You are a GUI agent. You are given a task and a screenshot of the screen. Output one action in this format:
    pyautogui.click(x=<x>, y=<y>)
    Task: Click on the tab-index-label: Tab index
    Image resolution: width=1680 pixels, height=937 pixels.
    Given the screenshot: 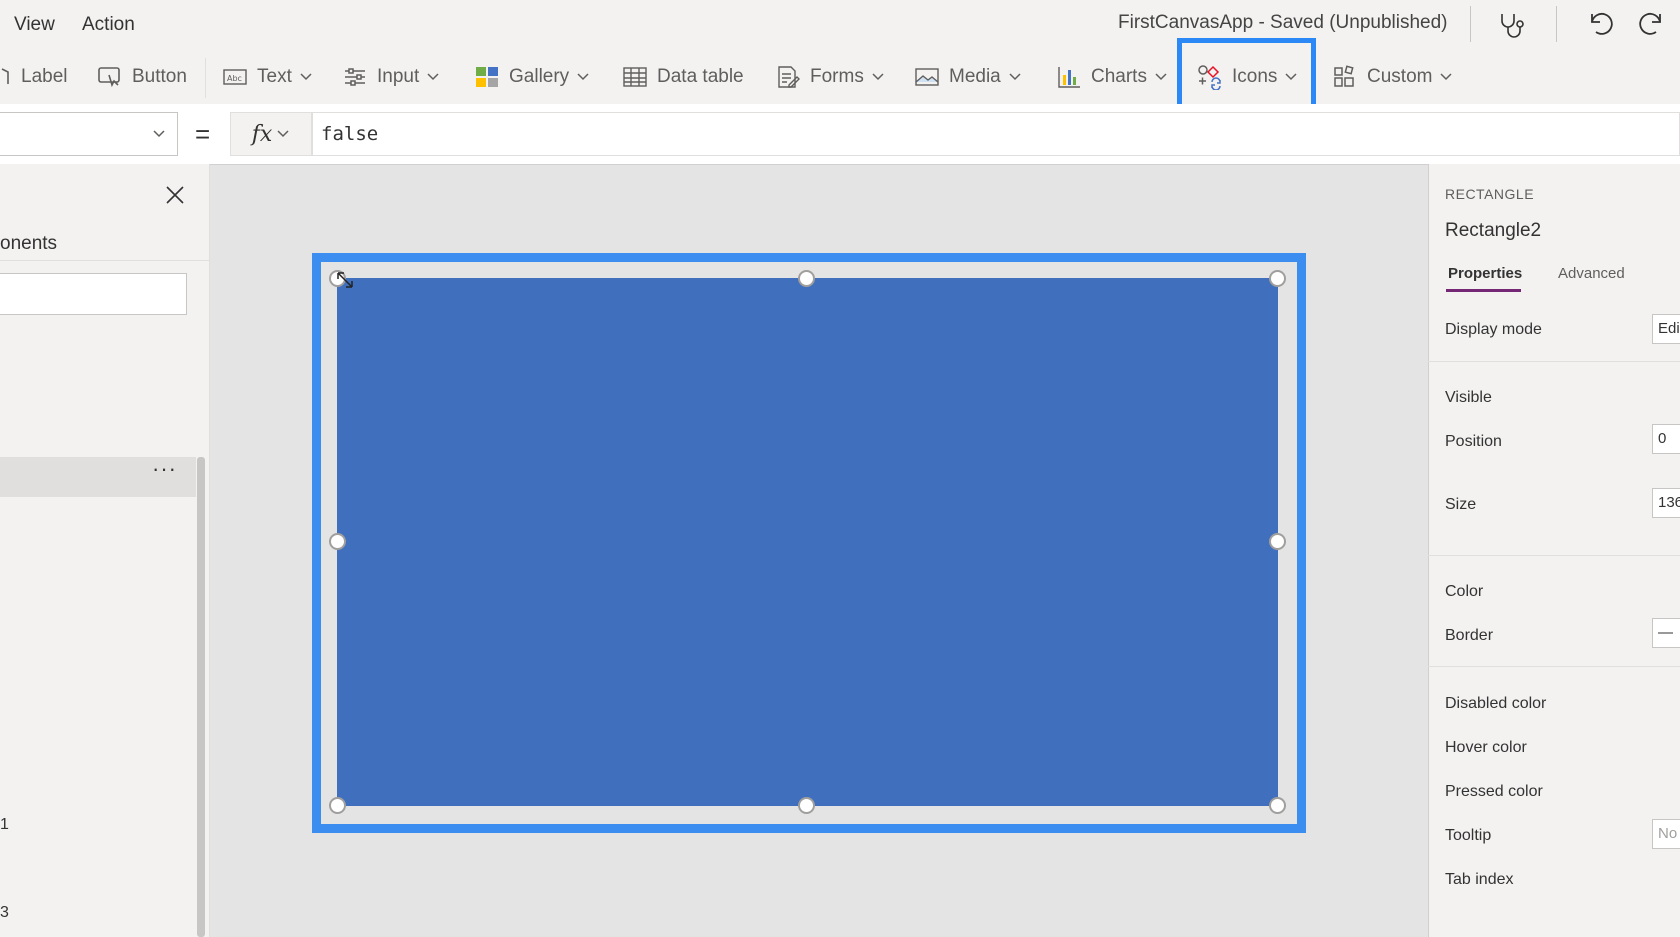 What is the action you would take?
    pyautogui.click(x=1479, y=879)
    